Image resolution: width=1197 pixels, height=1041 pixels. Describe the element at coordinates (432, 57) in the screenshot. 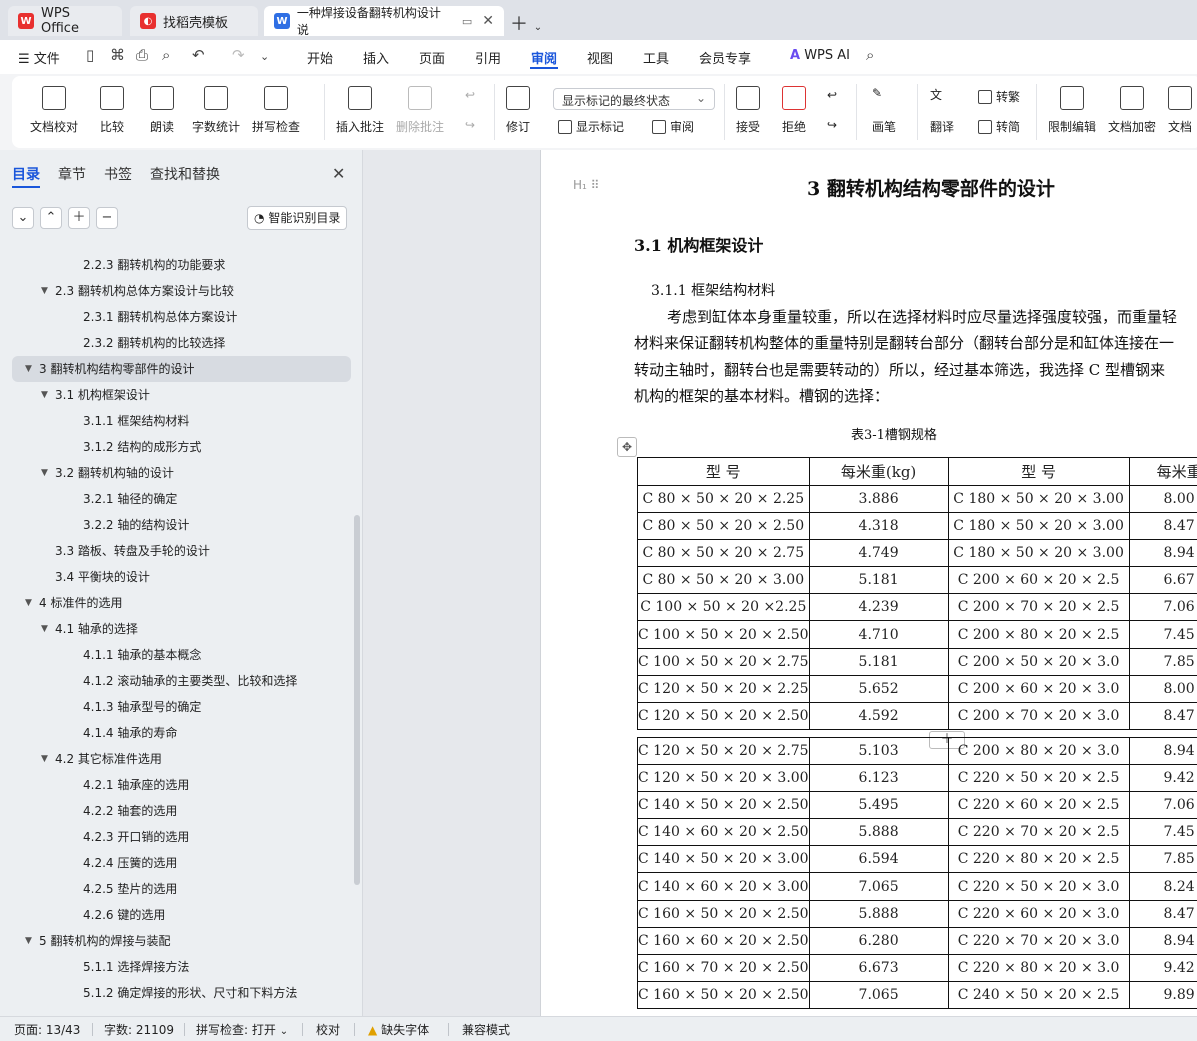

I see `menu-page: 页面` at that location.